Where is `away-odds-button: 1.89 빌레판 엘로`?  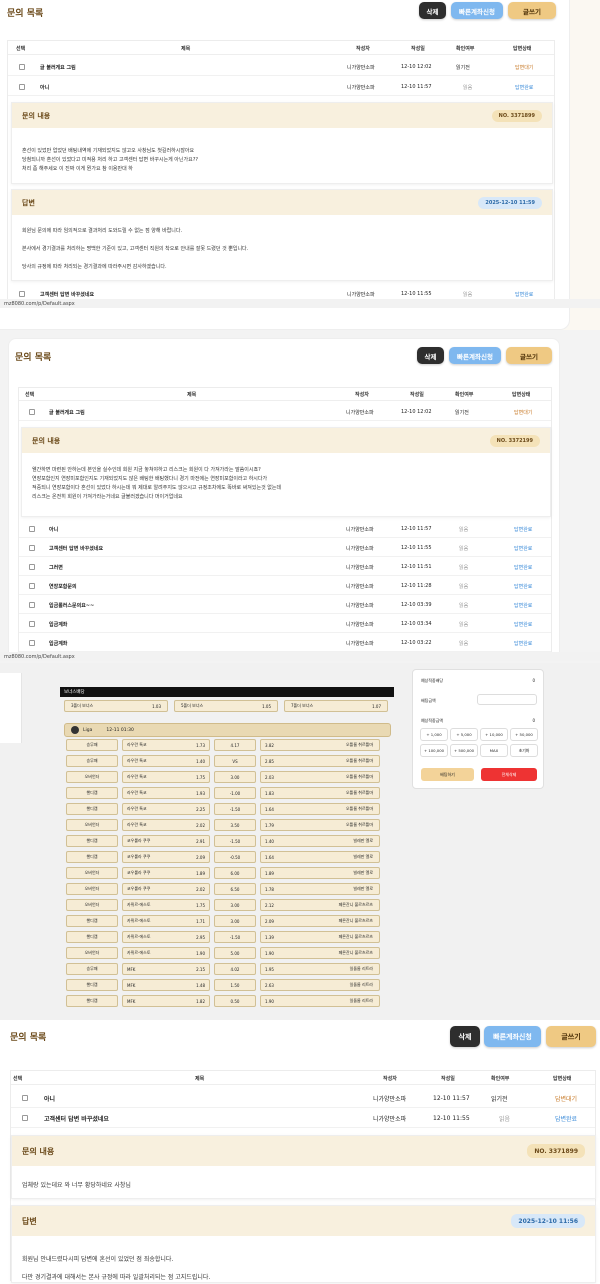 away-odds-button: 1.89 빌레판 엘로 is located at coordinates (320, 873).